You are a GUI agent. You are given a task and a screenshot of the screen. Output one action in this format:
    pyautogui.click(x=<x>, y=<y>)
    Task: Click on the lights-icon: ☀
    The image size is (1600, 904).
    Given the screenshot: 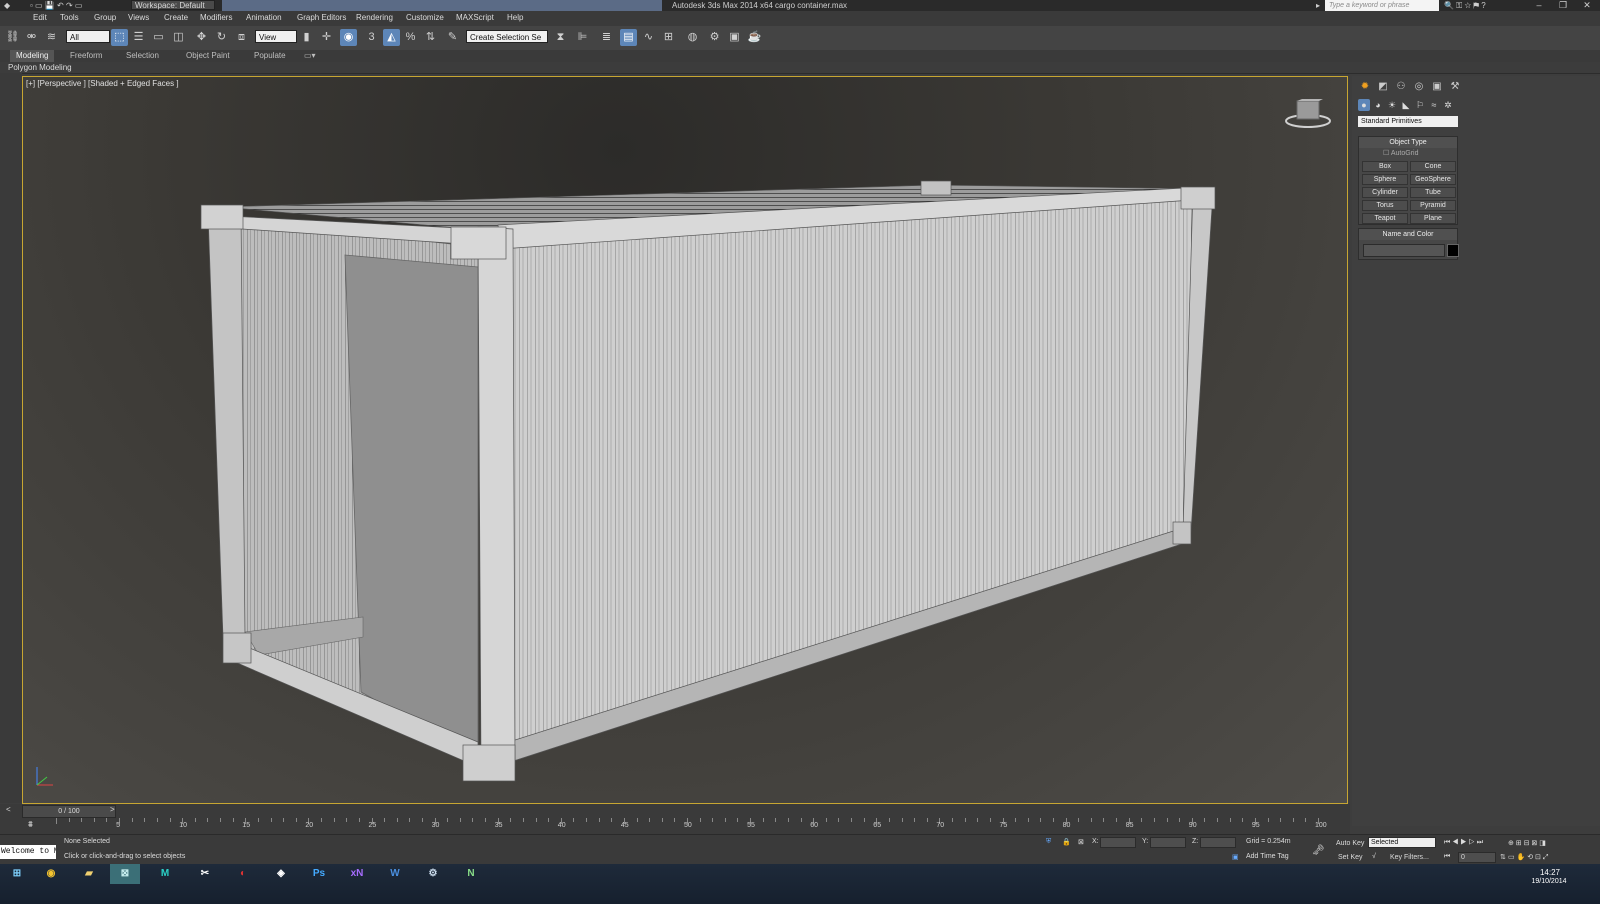 What is the action you would take?
    pyautogui.click(x=1392, y=105)
    